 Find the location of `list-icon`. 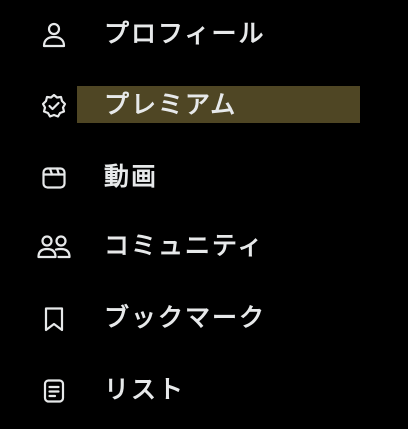

list-icon is located at coordinates (54, 391).